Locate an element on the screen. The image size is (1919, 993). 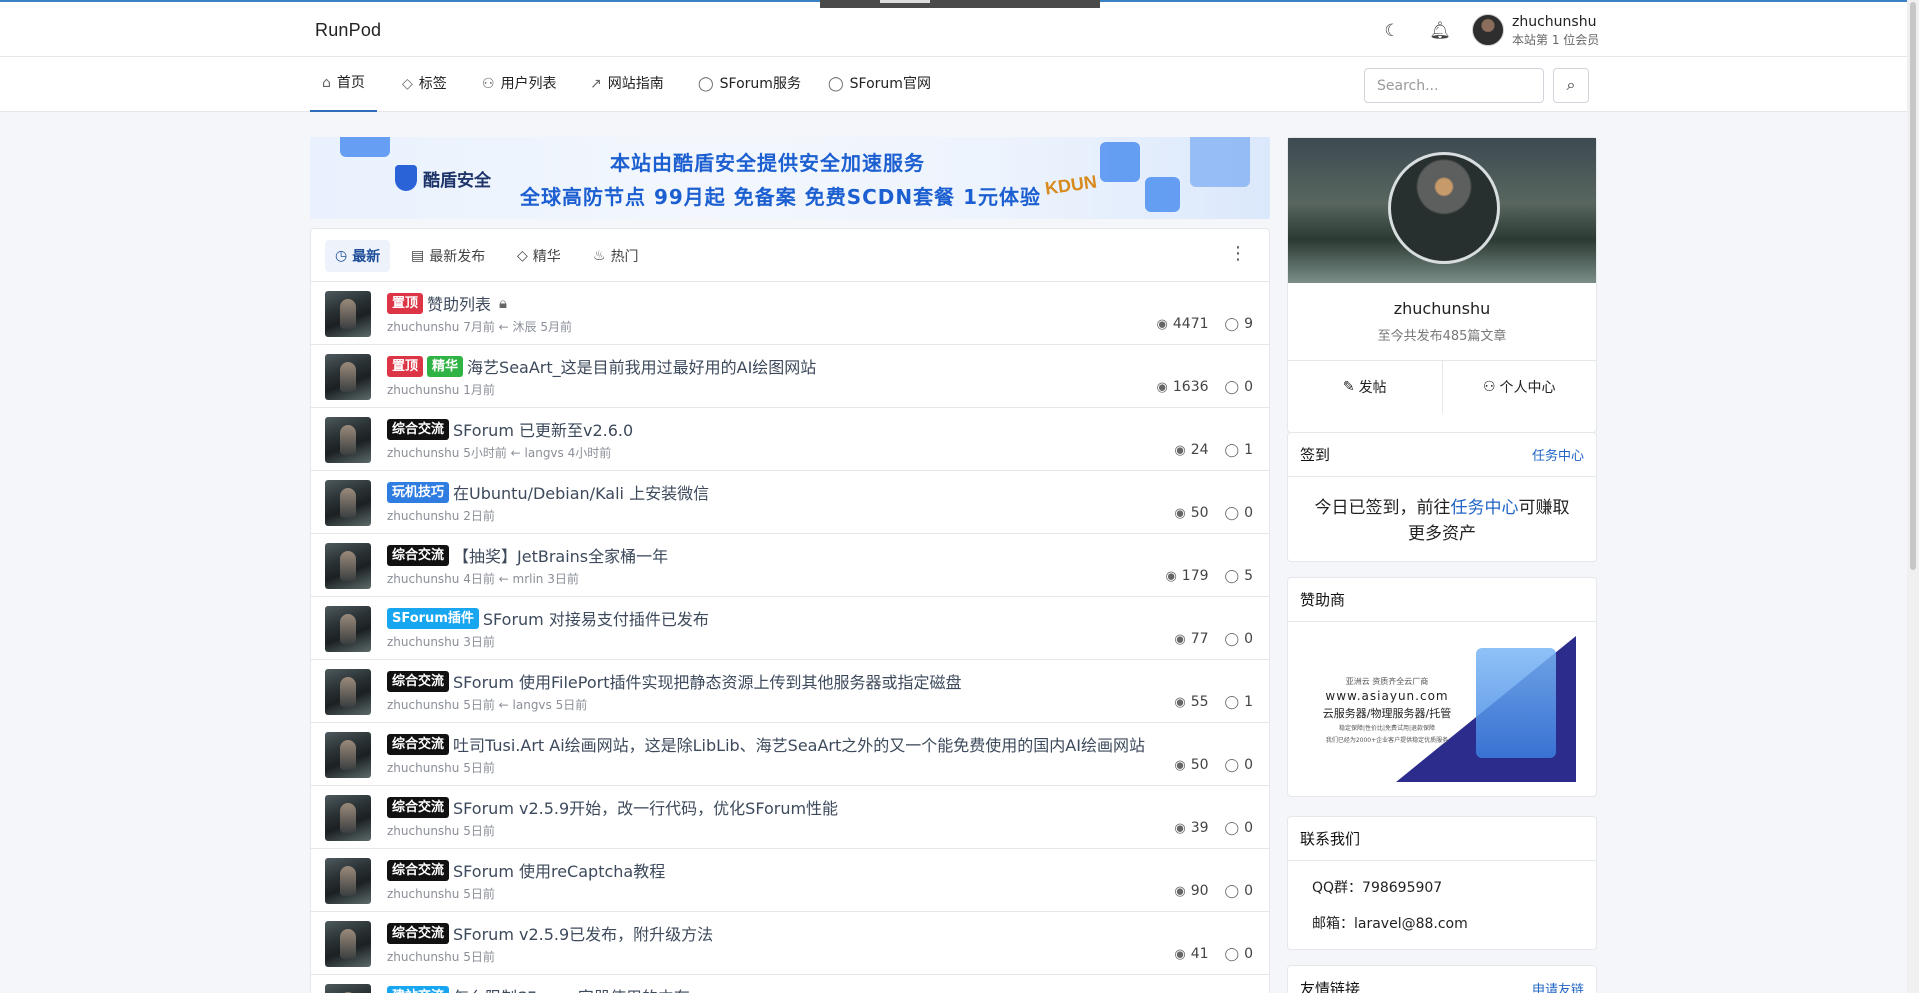
site-logo: RunPod is located at coordinates (348, 30).